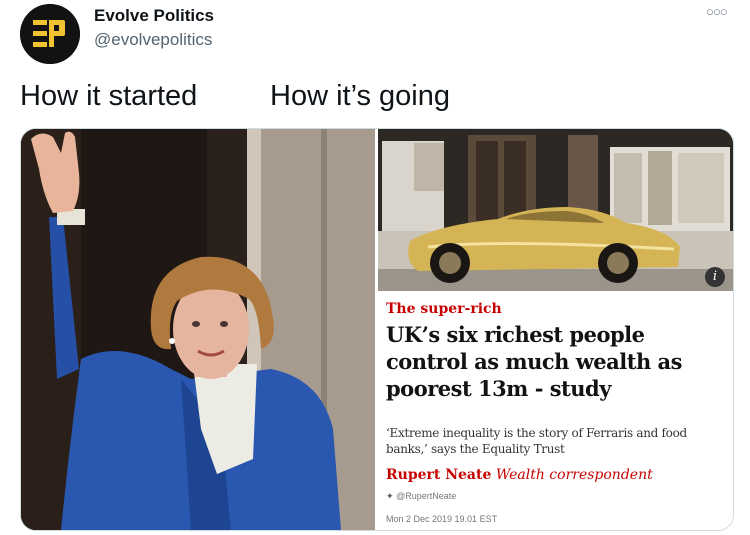 This screenshot has width=750, height=535. I want to click on gold-sports-car-image, so click(555, 210).